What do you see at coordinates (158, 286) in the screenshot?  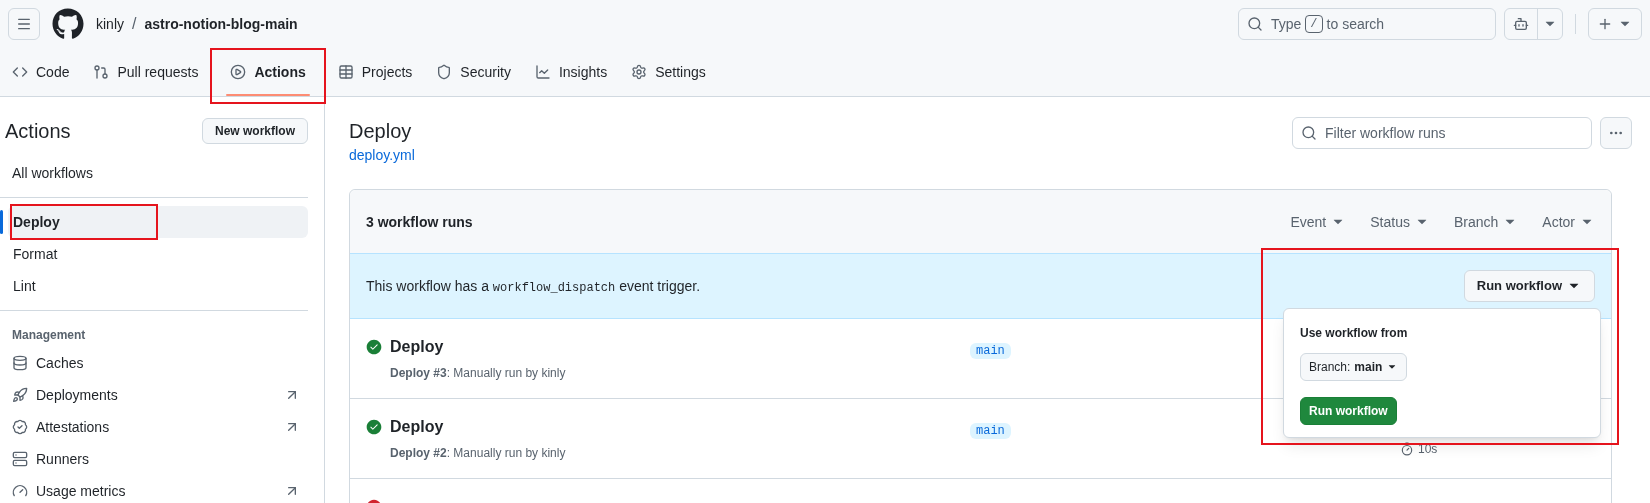 I see `sidebar-item: Lint` at bounding box center [158, 286].